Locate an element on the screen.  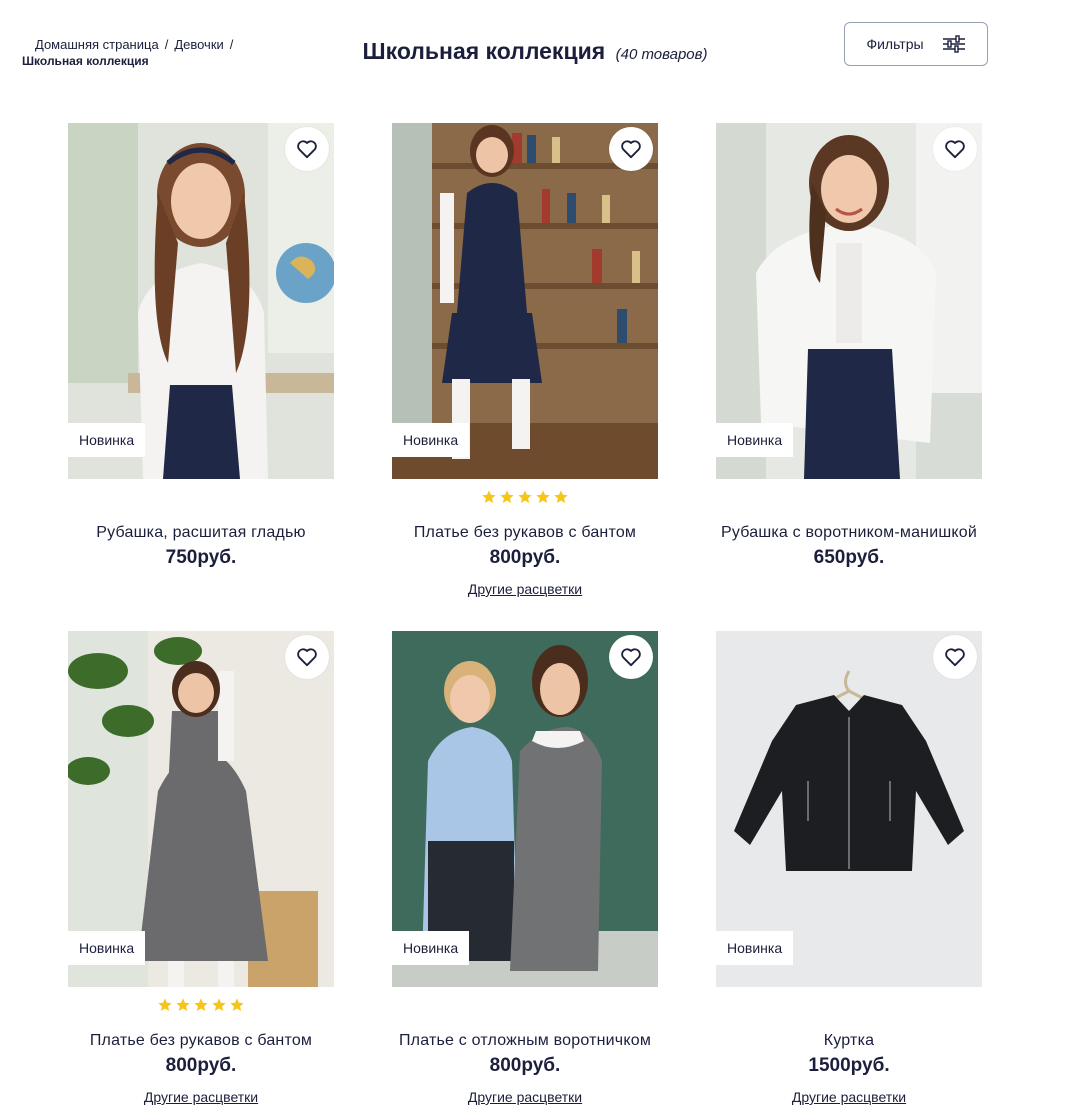
product-card: Новинка Рубашка, расшитая гладью 750руб. is located at coordinates (201, 346).